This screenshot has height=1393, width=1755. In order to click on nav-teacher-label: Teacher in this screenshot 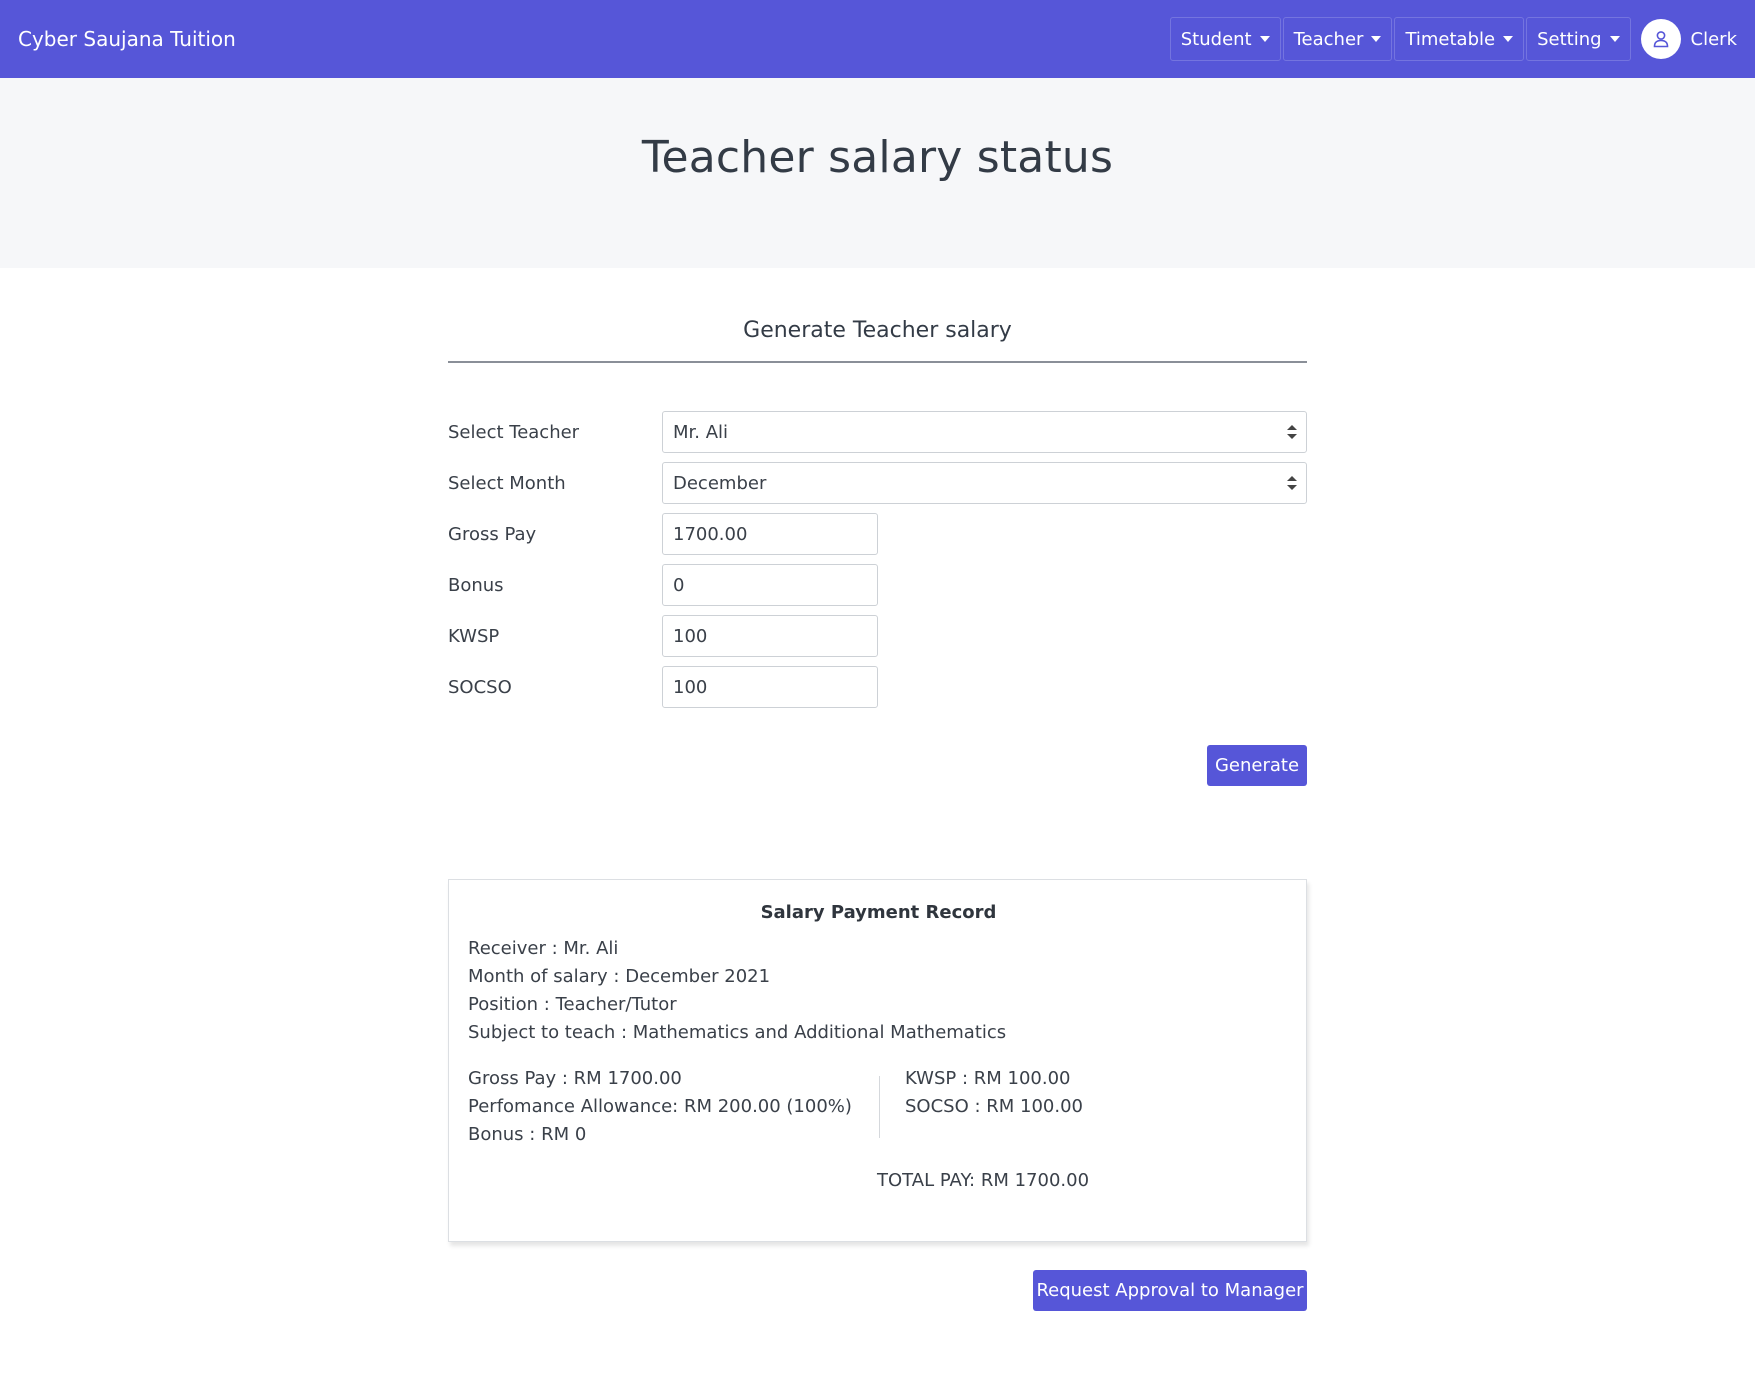, I will do `click(1328, 39)`.